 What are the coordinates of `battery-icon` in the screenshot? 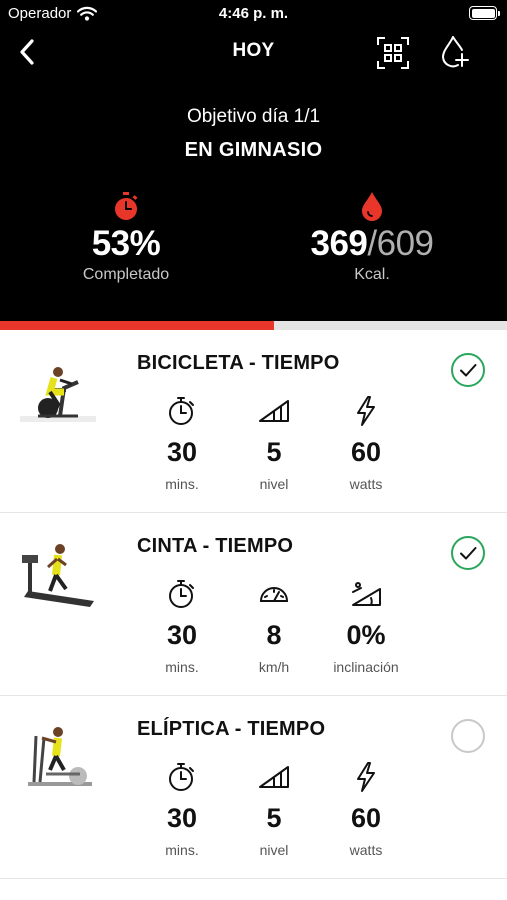 It's located at (484, 13).